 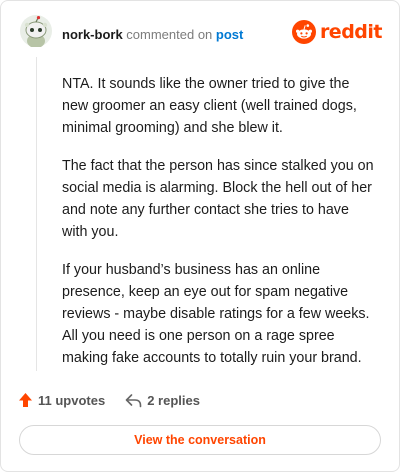 I want to click on post-link: post, so click(x=229, y=34).